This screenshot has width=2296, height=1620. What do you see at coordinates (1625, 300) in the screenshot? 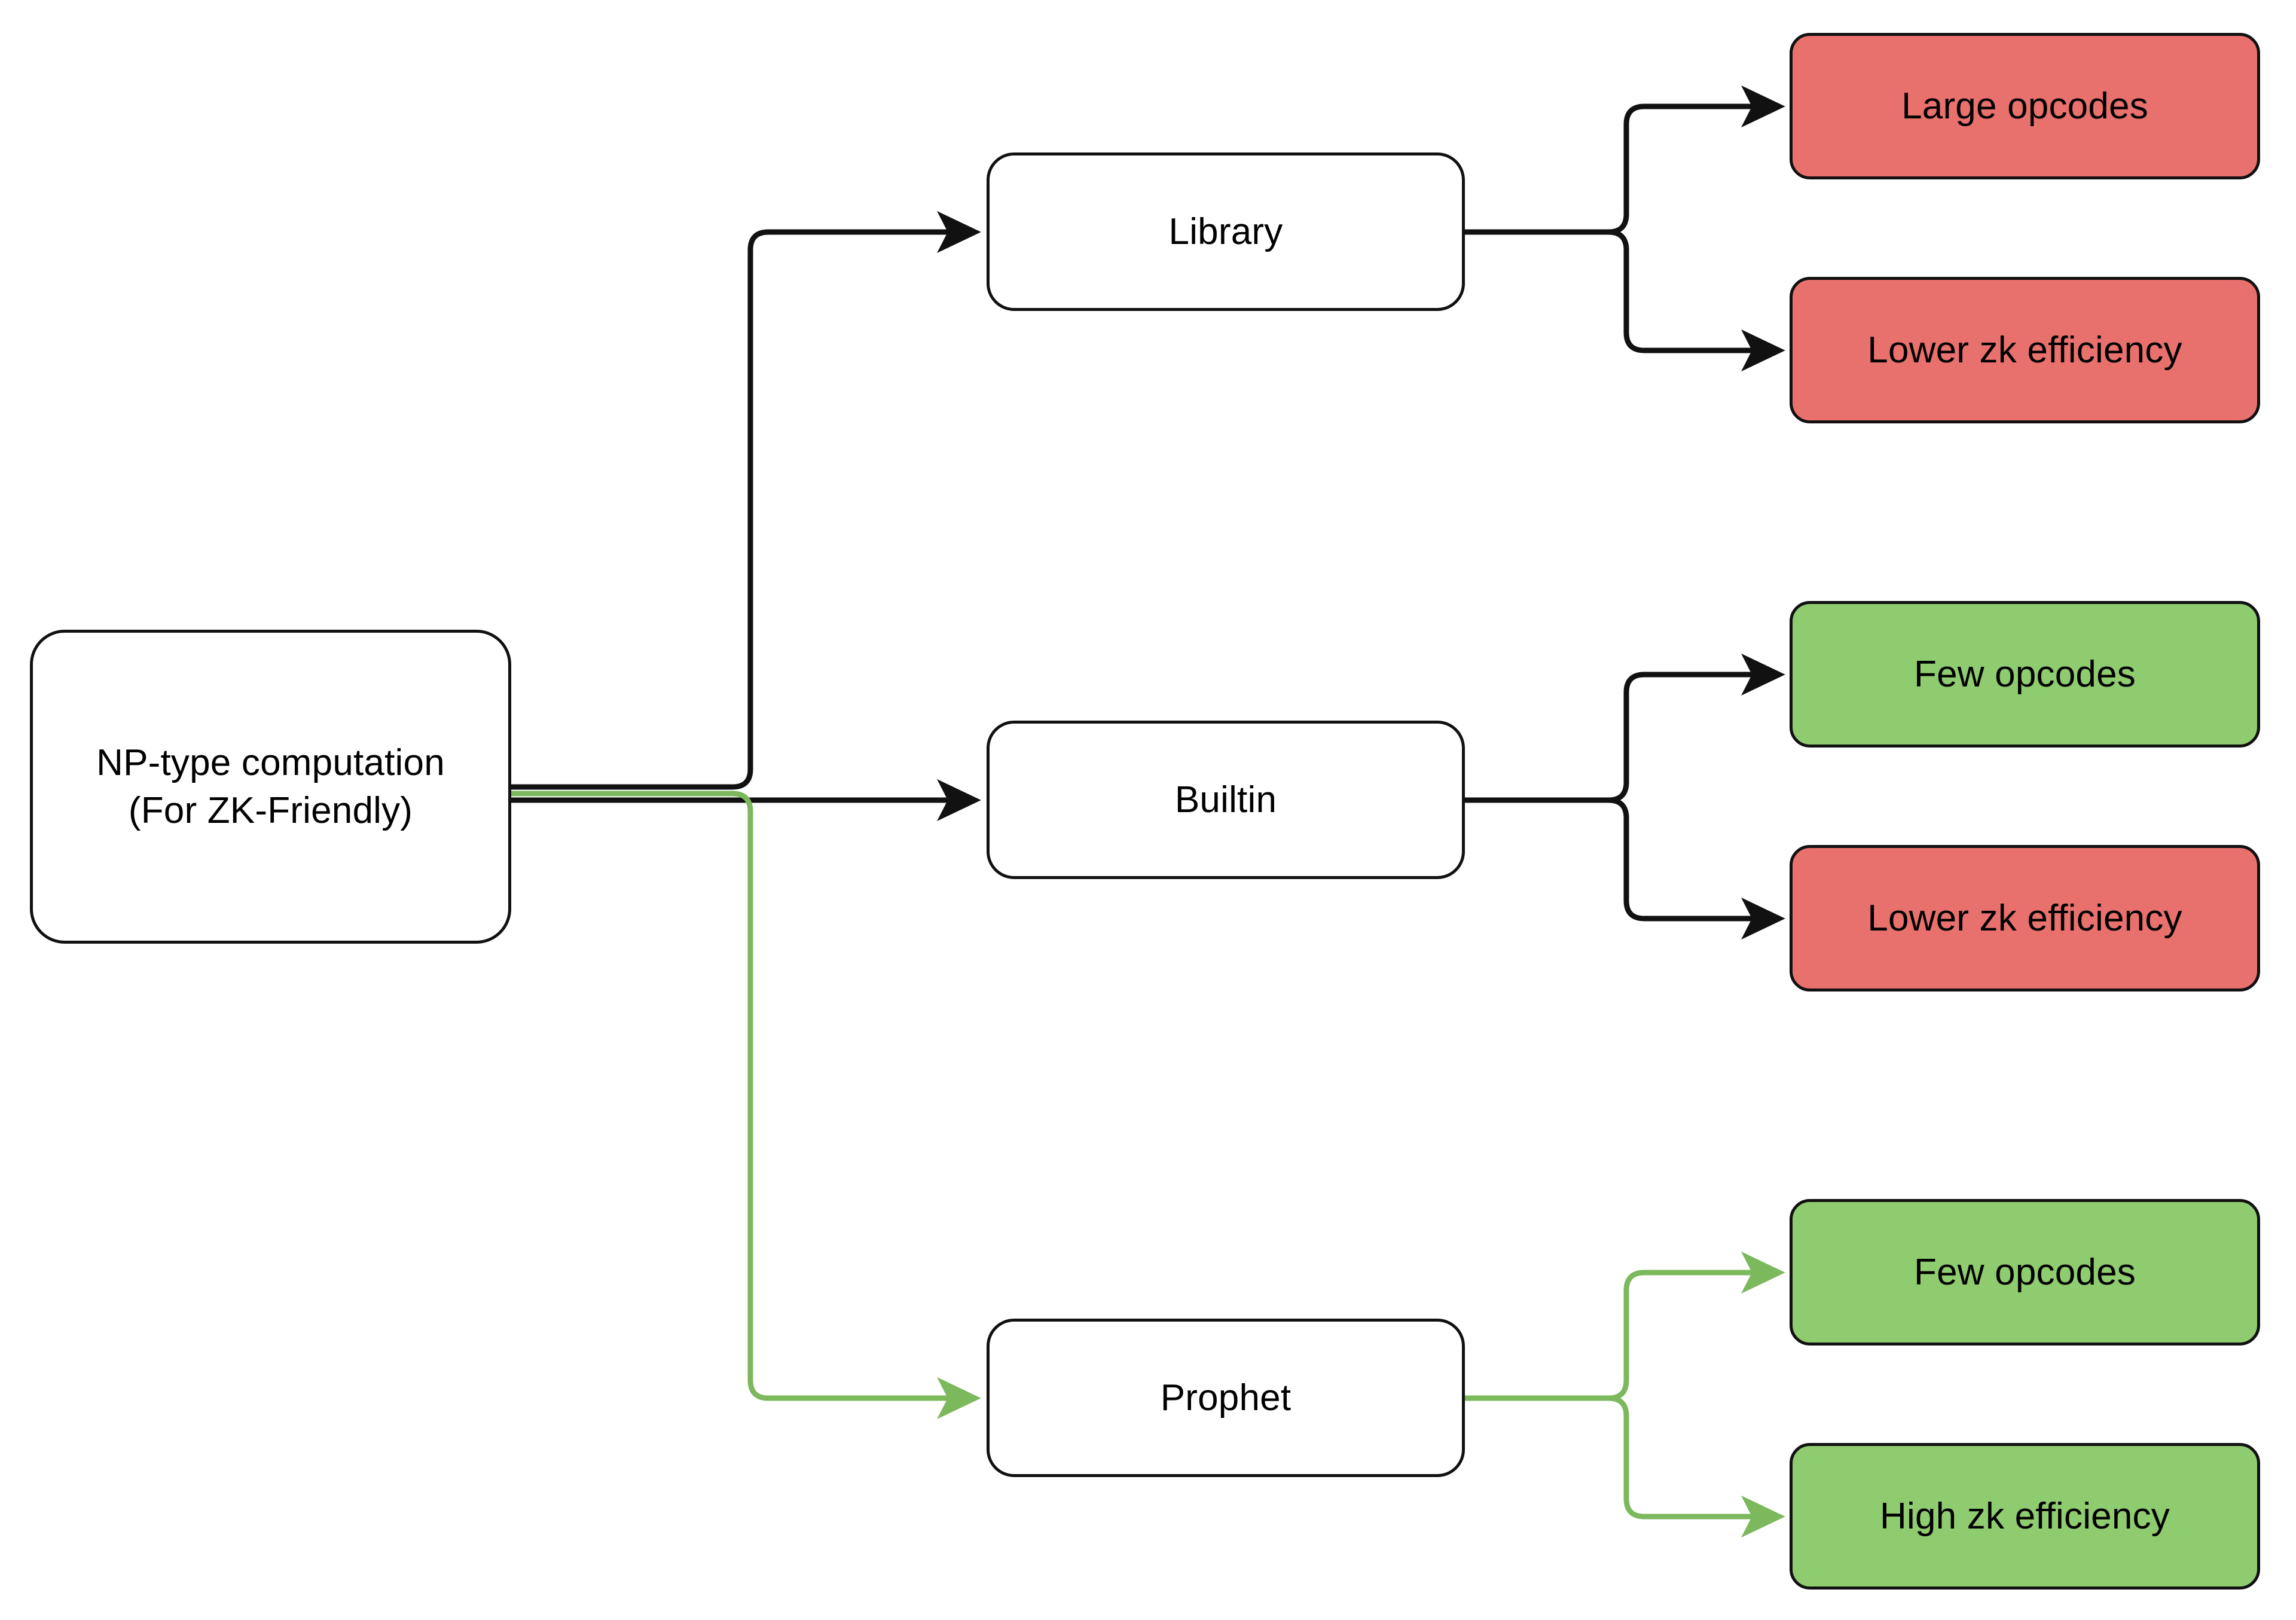
I see `edge-library-to-lower-zk-efficiency` at bounding box center [1625, 300].